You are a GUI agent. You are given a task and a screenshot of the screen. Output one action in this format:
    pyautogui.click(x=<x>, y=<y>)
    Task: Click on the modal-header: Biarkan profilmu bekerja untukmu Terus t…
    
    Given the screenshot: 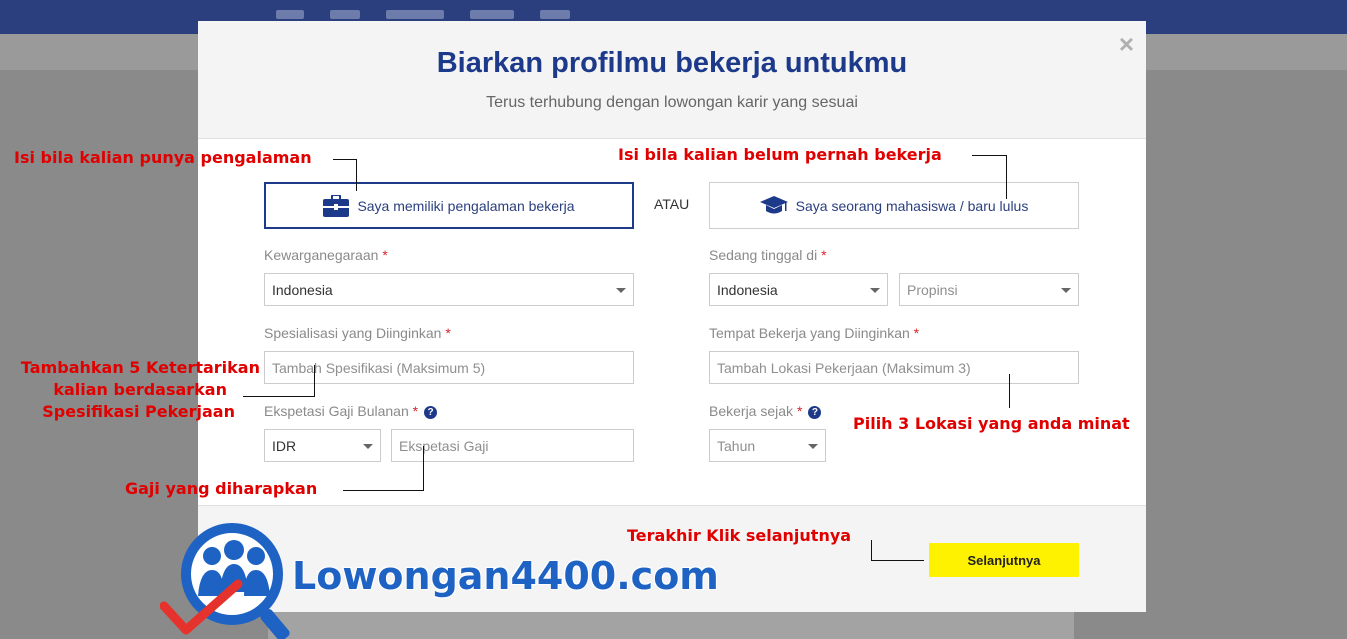 What is the action you would take?
    pyautogui.click(x=672, y=80)
    